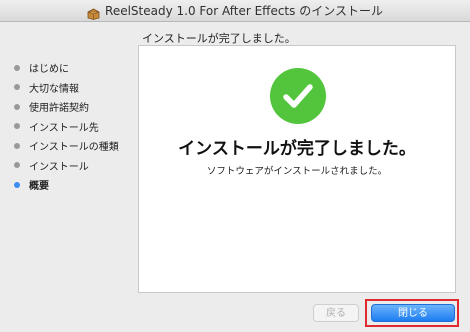 This screenshot has height=332, width=470. I want to click on sidebar-item-label: インストールの種類, so click(74, 148).